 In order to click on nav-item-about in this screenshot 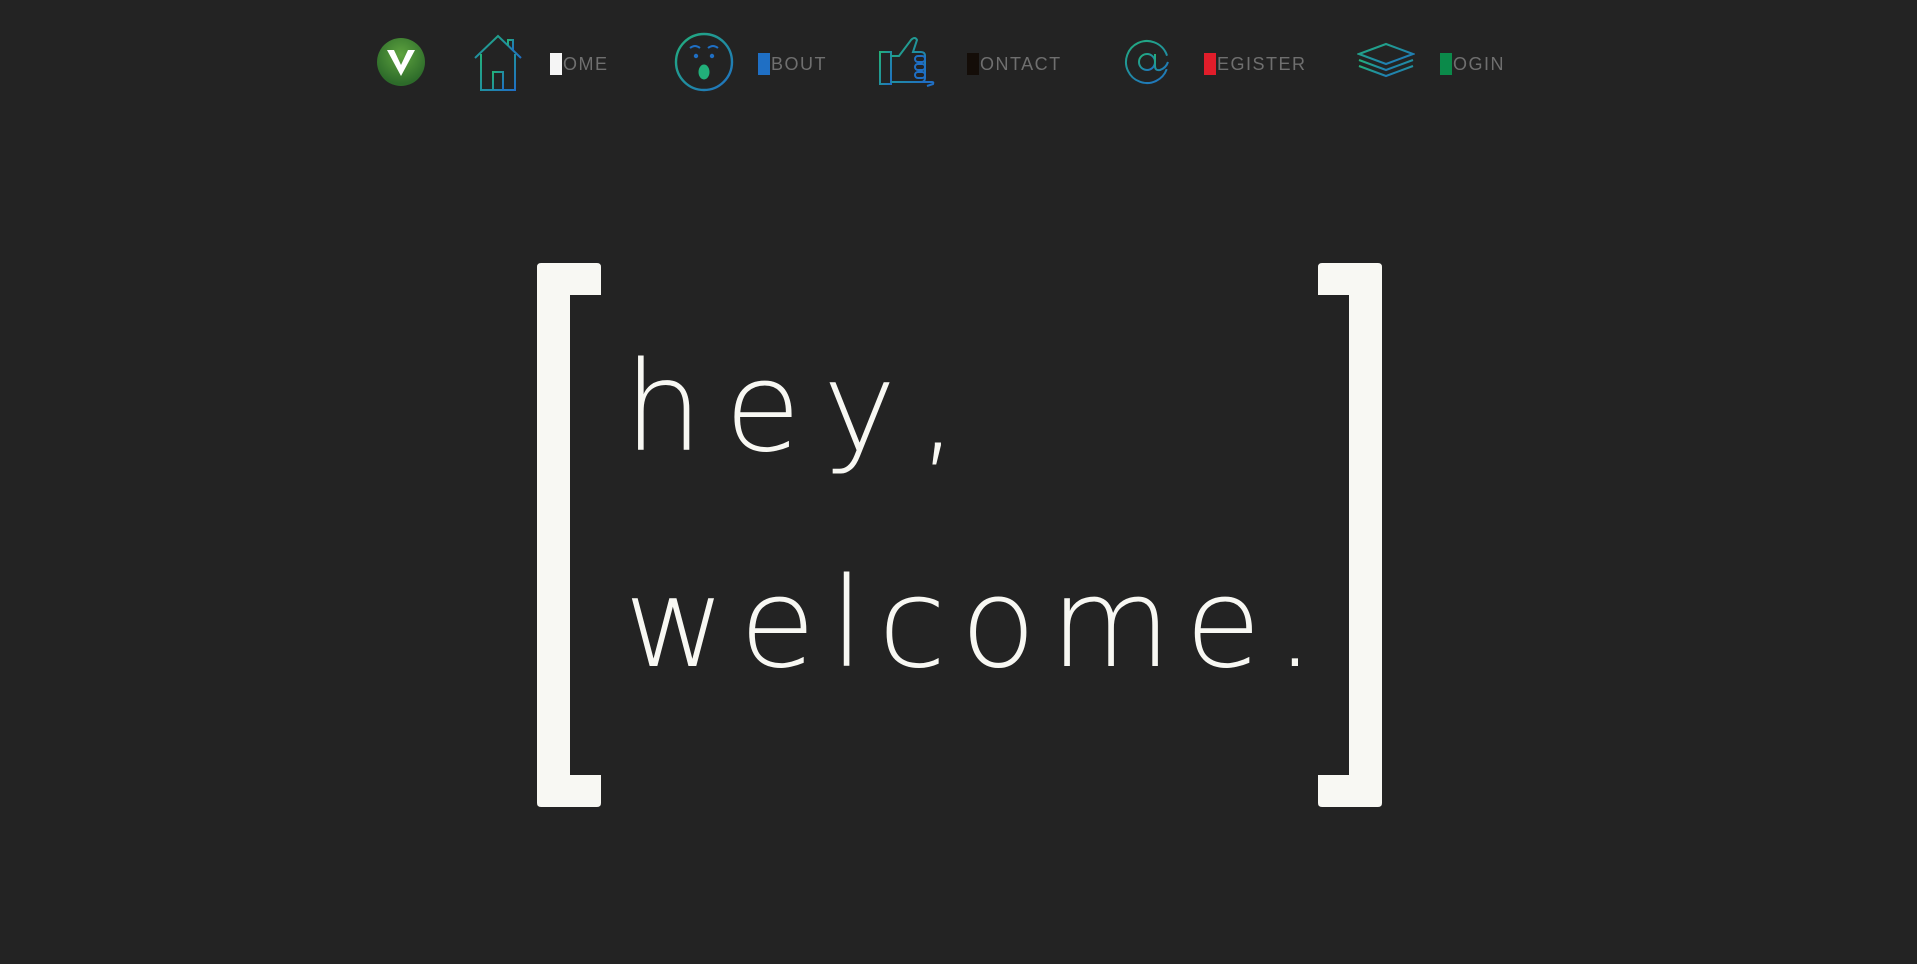, I will do `click(704, 62)`.